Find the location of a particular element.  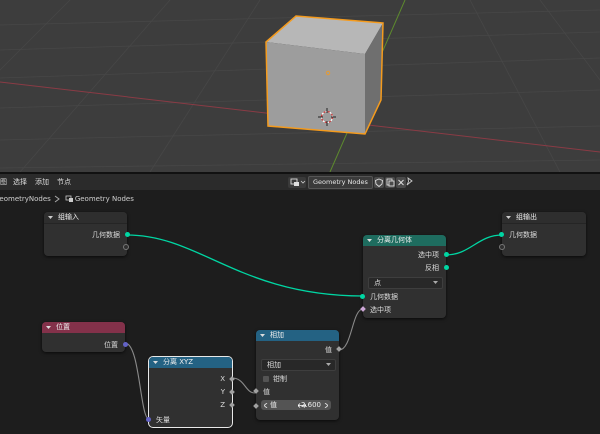

node-title: 组输入 is located at coordinates (68, 217).